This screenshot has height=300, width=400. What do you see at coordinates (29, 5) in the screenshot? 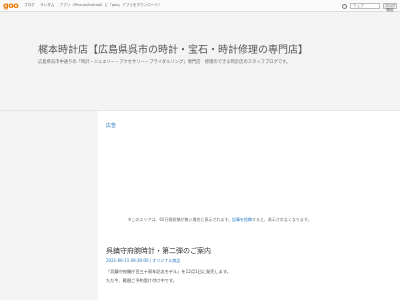
I see `nav-blog-link: ブログ` at bounding box center [29, 5].